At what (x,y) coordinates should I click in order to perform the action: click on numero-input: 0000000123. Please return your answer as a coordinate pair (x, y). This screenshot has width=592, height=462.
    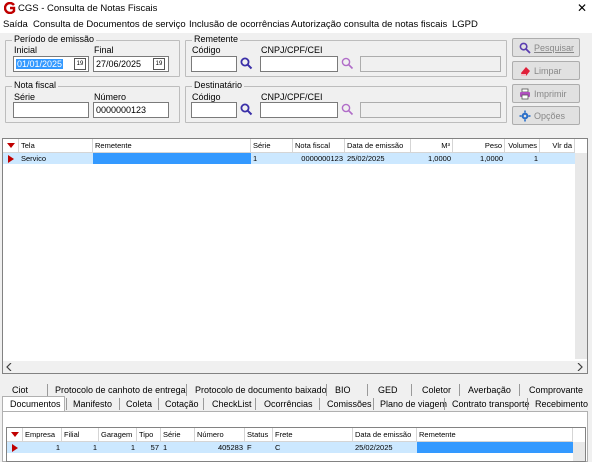
    Looking at the image, I should click on (131, 110).